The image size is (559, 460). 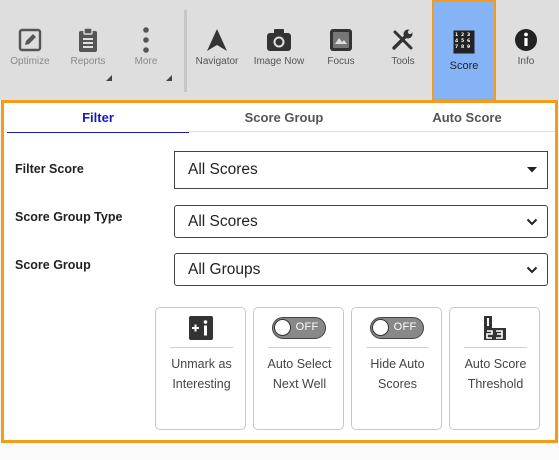 I want to click on tab-auto-score: Auto Score, so click(x=467, y=121).